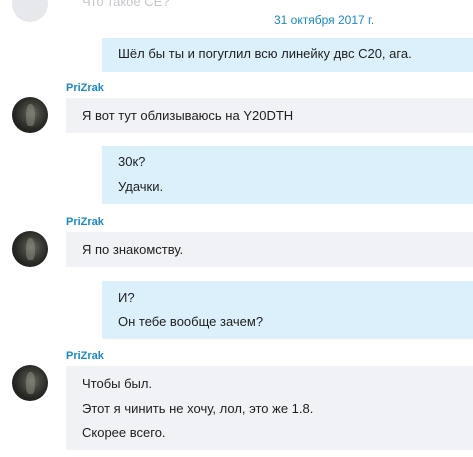  I want to click on date-separator: 31 октября 2017 г., so click(324, 20).